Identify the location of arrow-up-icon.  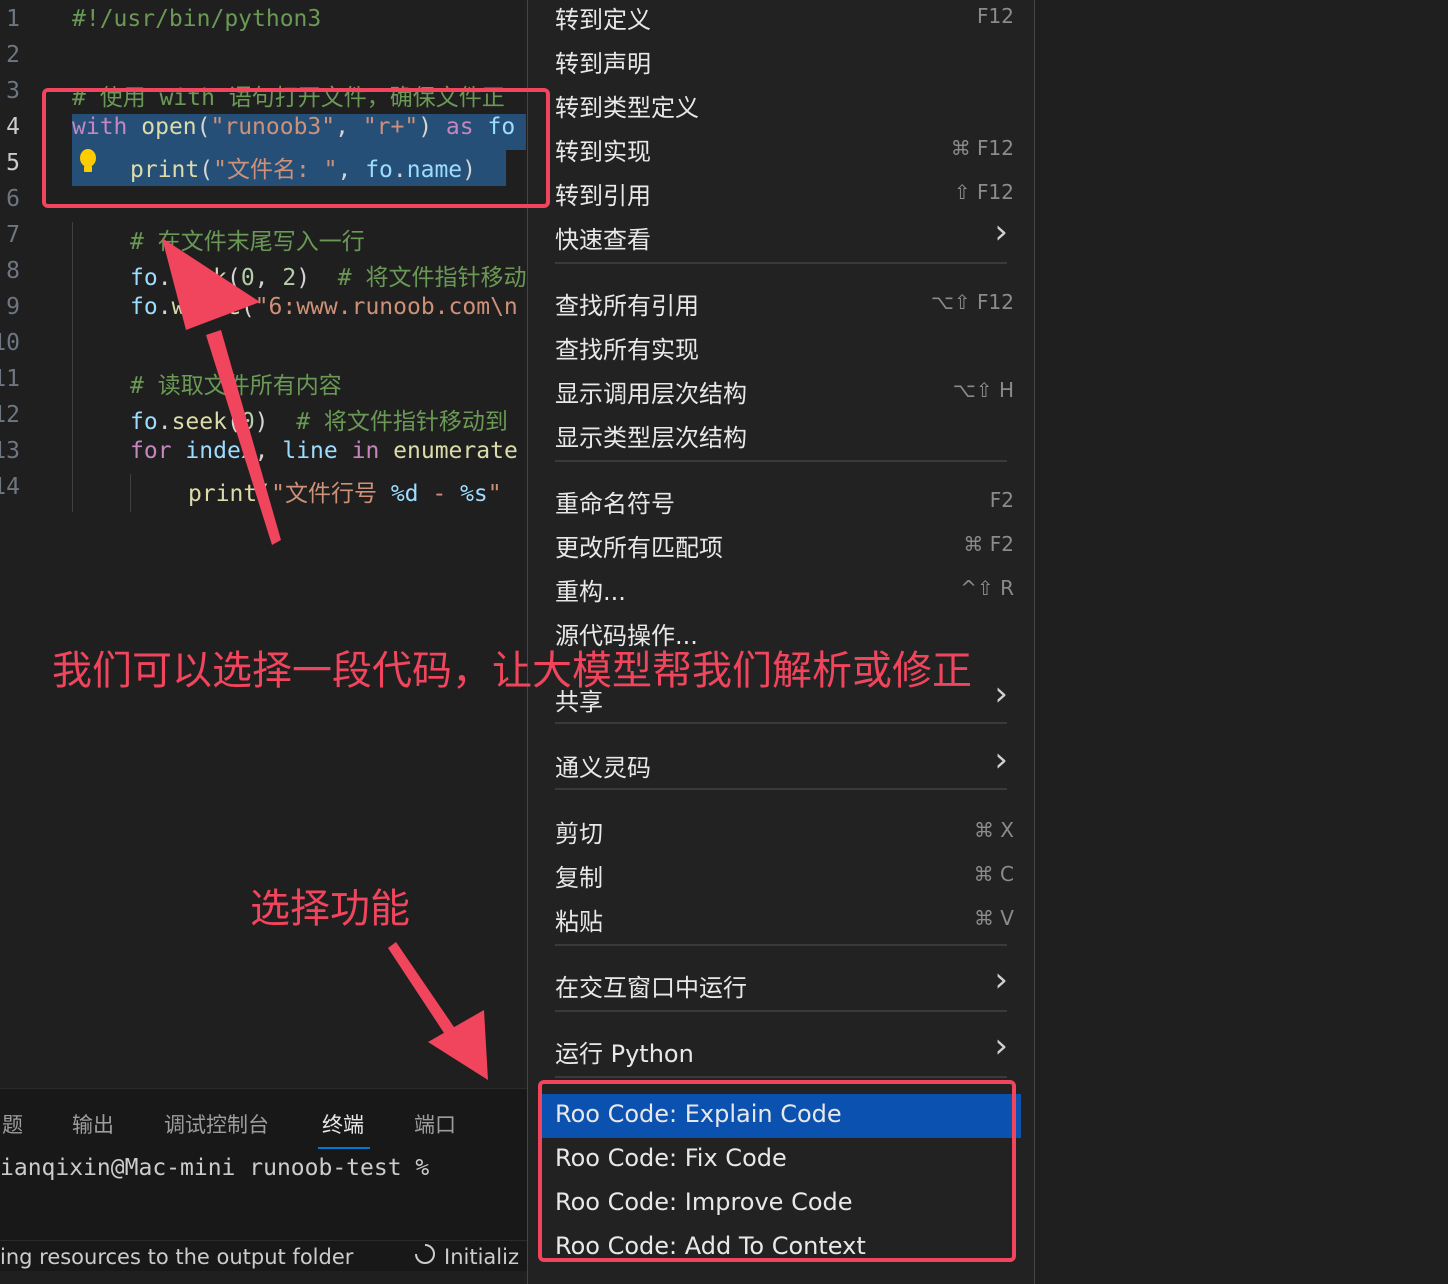
(221, 391).